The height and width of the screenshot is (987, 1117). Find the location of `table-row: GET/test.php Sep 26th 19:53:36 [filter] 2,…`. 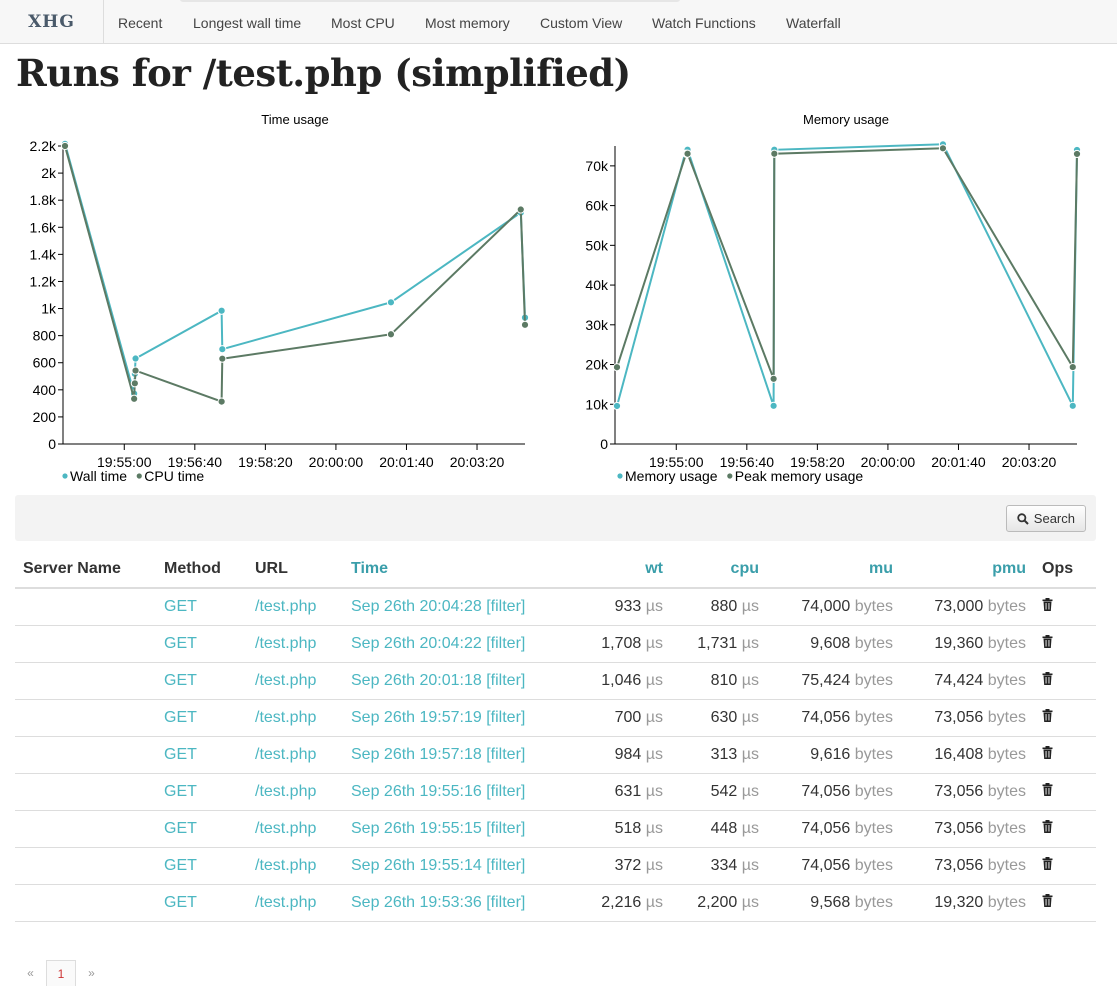

table-row: GET/test.php Sep 26th 19:53:36 [filter] 2,… is located at coordinates (555, 903).